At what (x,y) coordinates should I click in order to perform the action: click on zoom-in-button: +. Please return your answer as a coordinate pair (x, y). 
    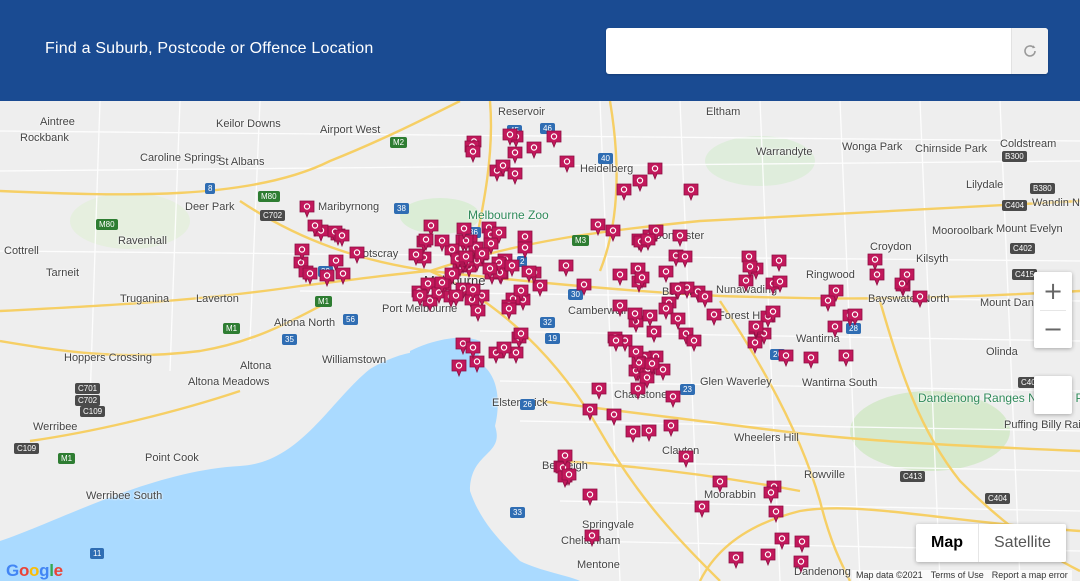
    Looking at the image, I should click on (1053, 291).